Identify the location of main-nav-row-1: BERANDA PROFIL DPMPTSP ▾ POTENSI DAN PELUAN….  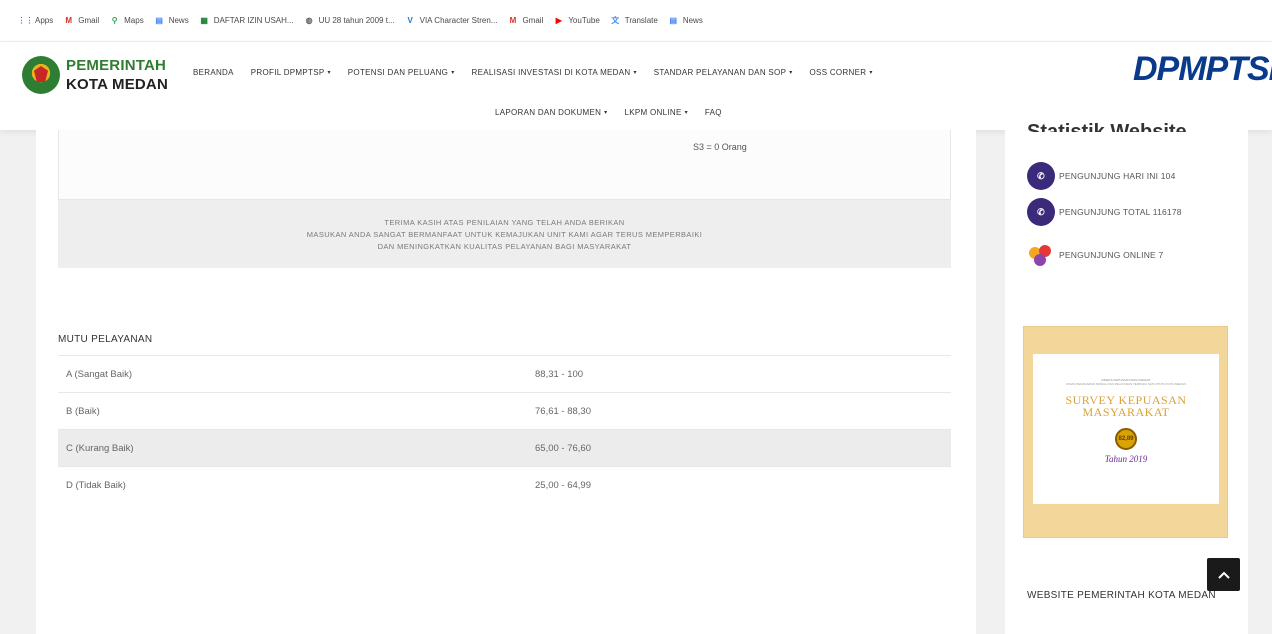
(533, 72).